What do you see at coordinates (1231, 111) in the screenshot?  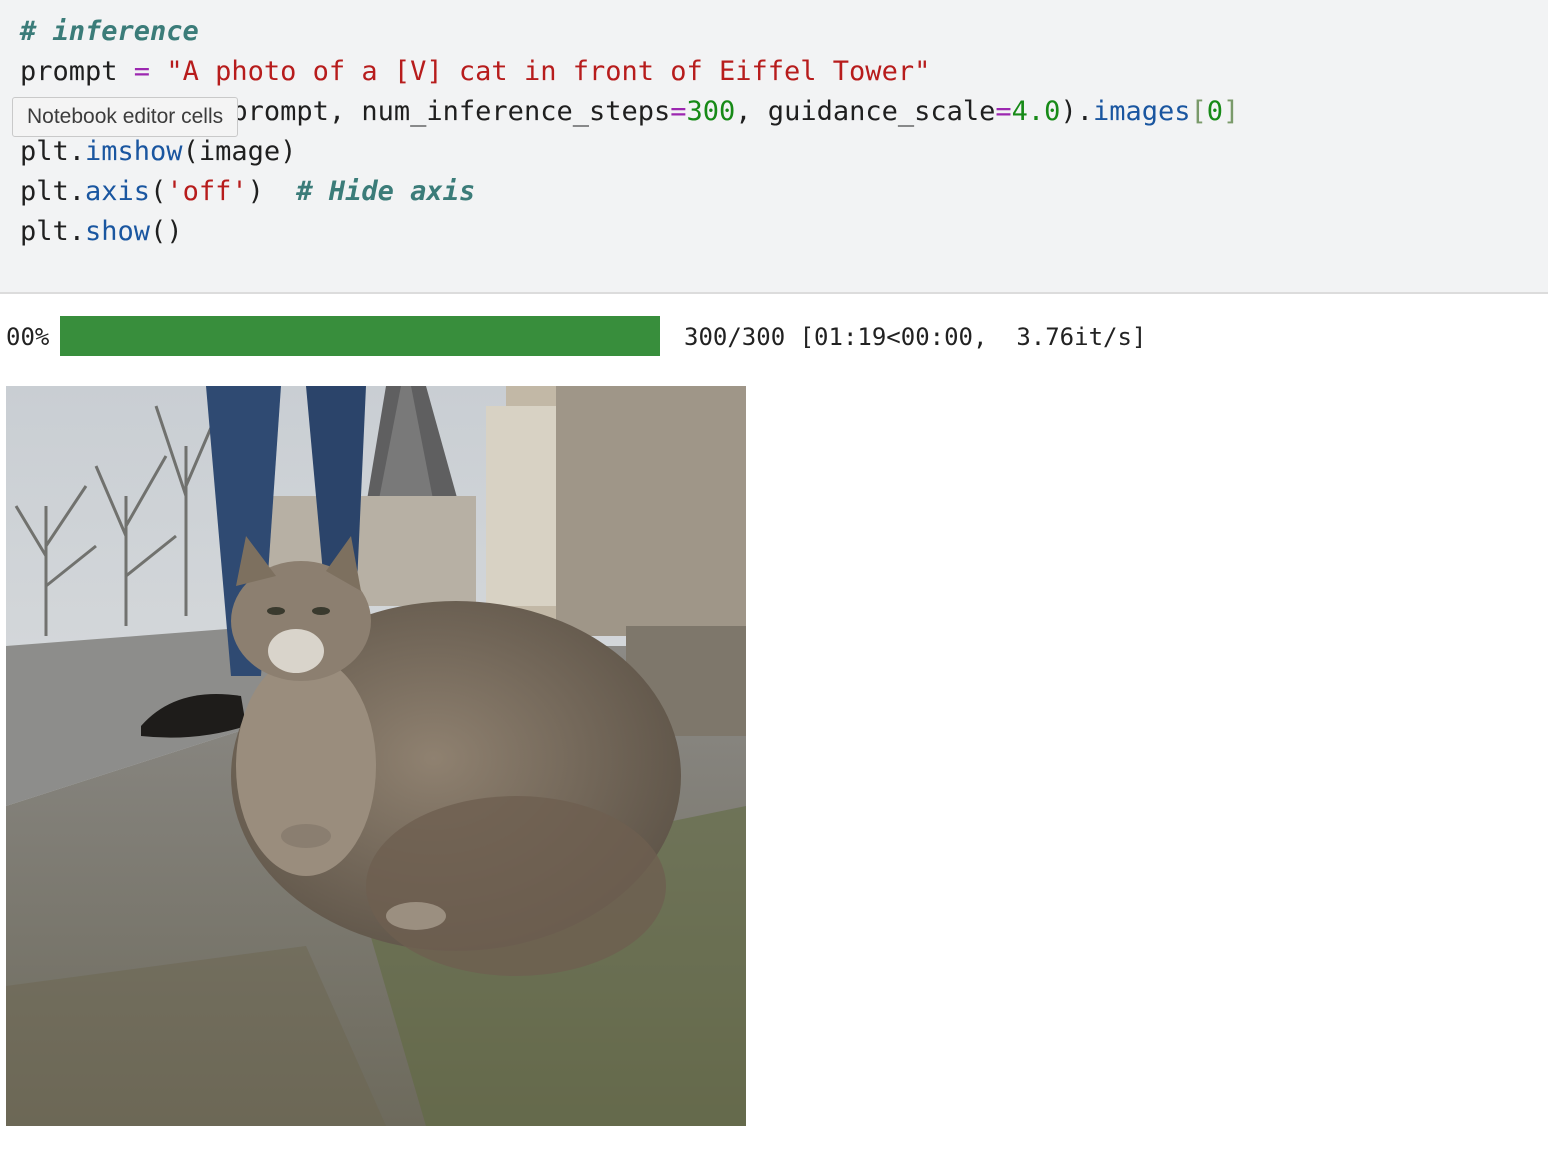 I see `code-token: ]` at bounding box center [1231, 111].